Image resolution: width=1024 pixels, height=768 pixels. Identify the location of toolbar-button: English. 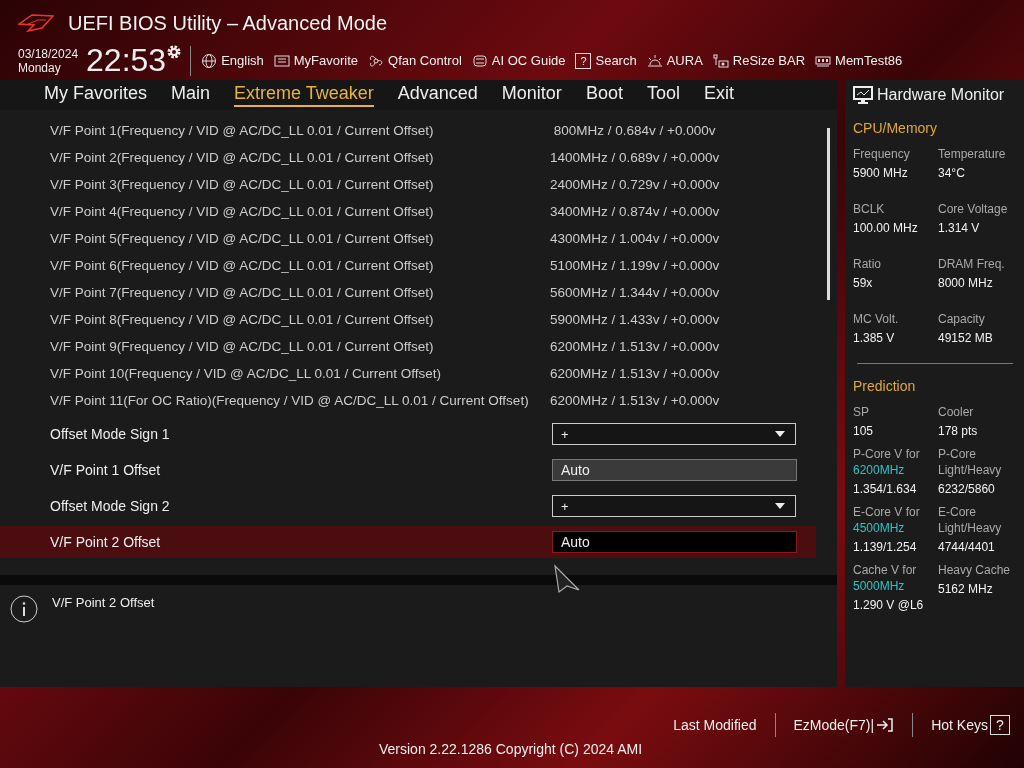
(232, 60).